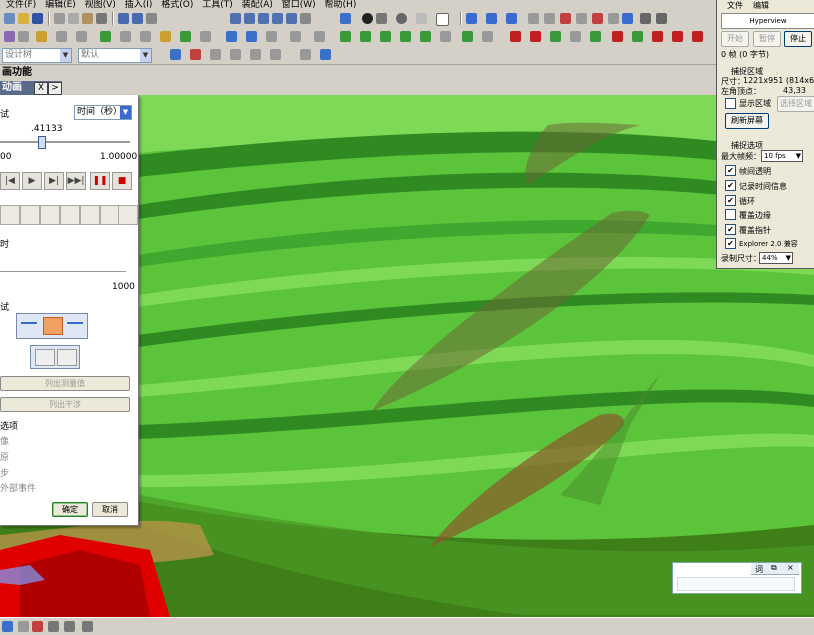 This screenshot has height=635, width=814. Describe the element at coordinates (341, 5) in the screenshot. I see `menu-help: 帮助(H)` at that location.